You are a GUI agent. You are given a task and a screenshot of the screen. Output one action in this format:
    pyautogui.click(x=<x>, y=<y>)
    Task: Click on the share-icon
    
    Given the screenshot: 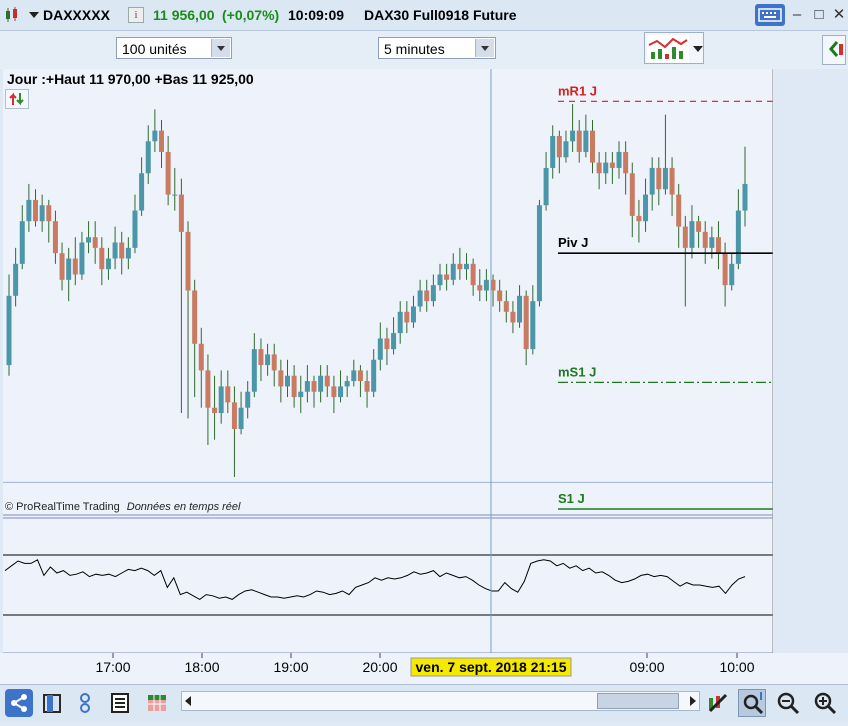 What is the action you would take?
    pyautogui.click(x=19, y=703)
    